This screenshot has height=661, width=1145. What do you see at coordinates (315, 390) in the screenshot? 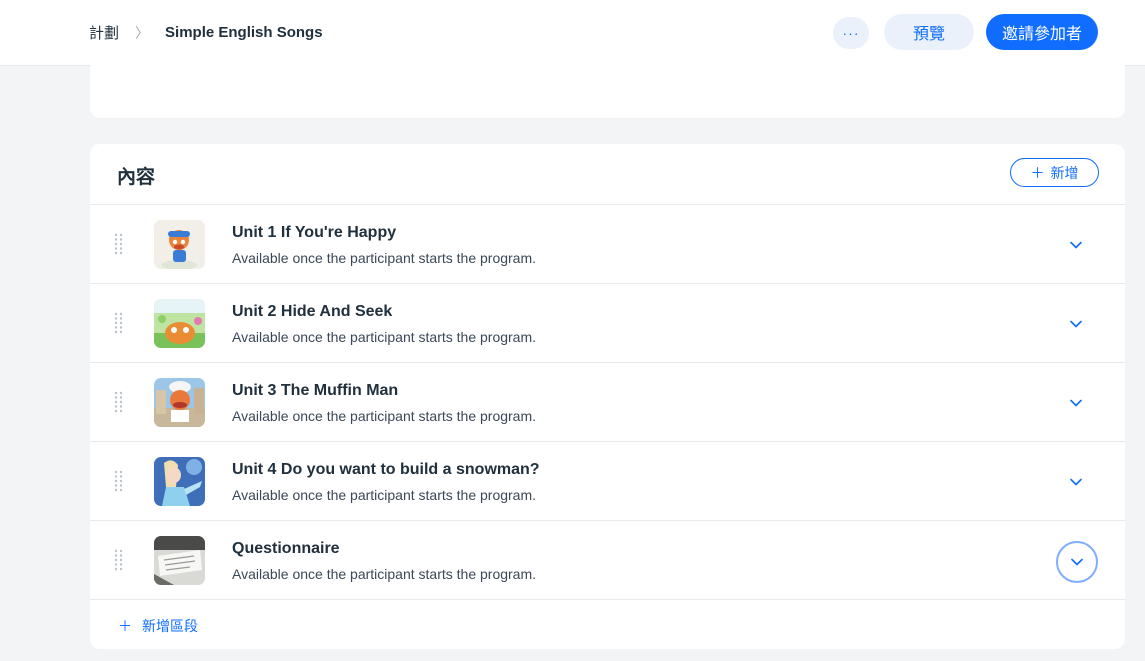
I see `item-title: Unit 3 The Muffin Man` at bounding box center [315, 390].